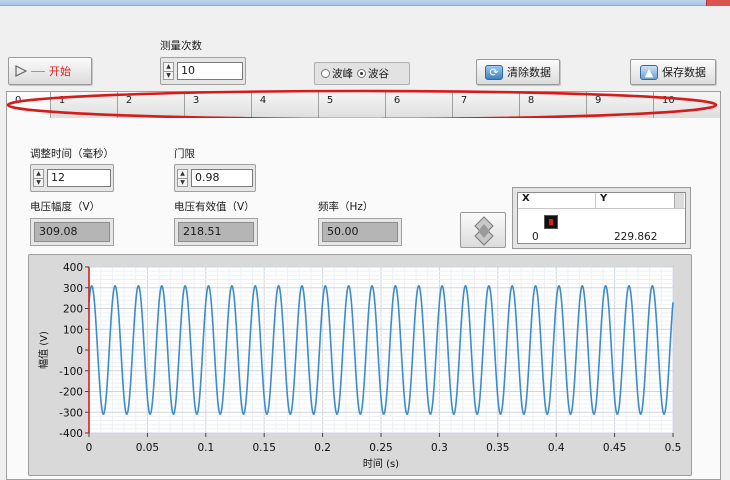 This screenshot has height=480, width=730. I want to click on x-tick-label: 0.5, so click(673, 448).